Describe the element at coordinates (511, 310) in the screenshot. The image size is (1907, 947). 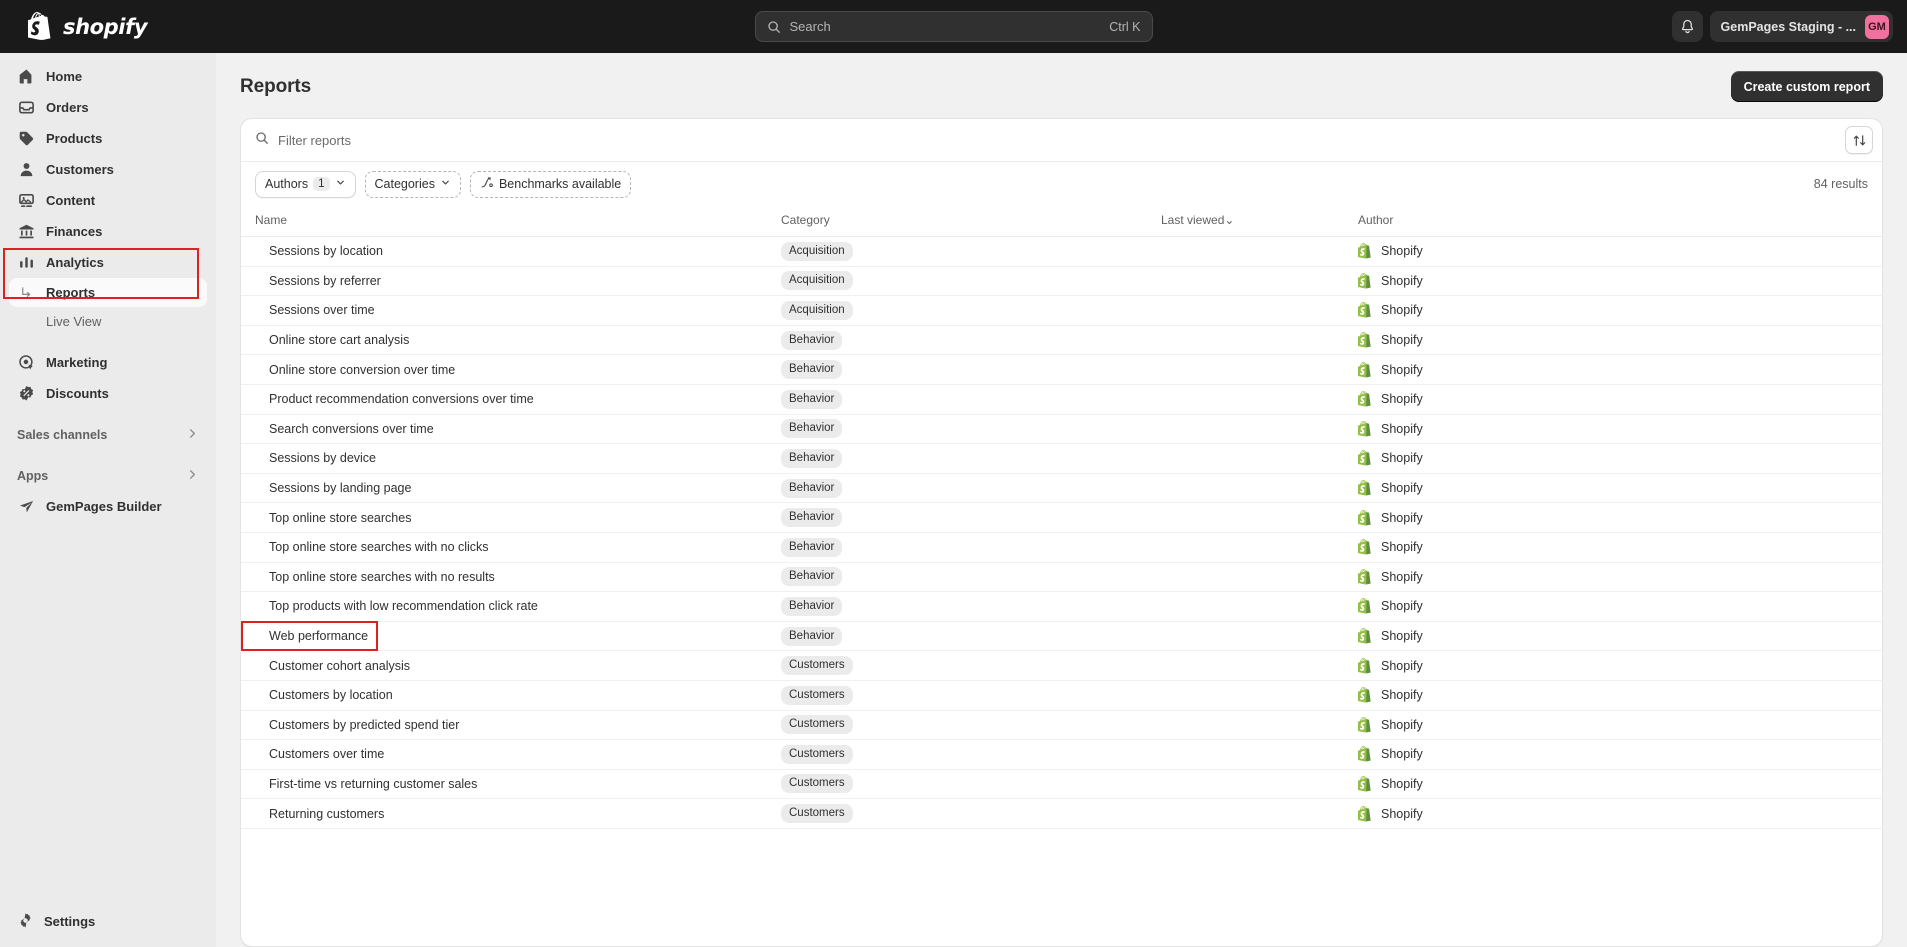
I see `cell-report-name: Sessions over time` at that location.